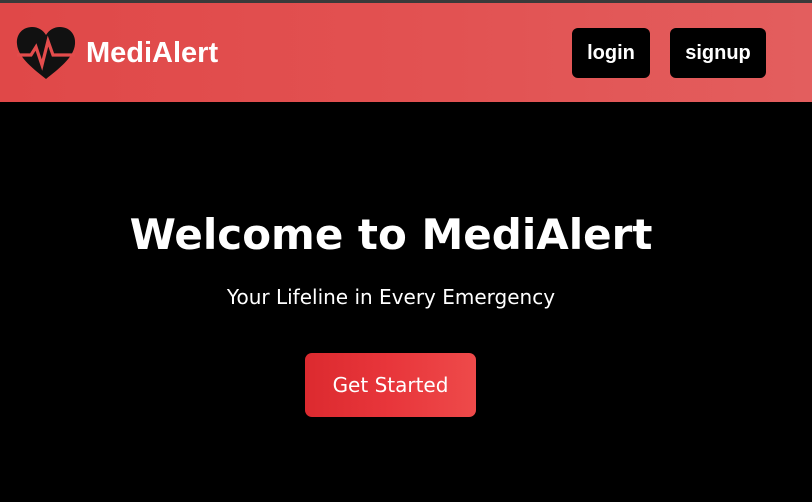  Describe the element at coordinates (391, 297) in the screenshot. I see `hero-subtitle: Your Lifeline in Every Emergency` at that location.